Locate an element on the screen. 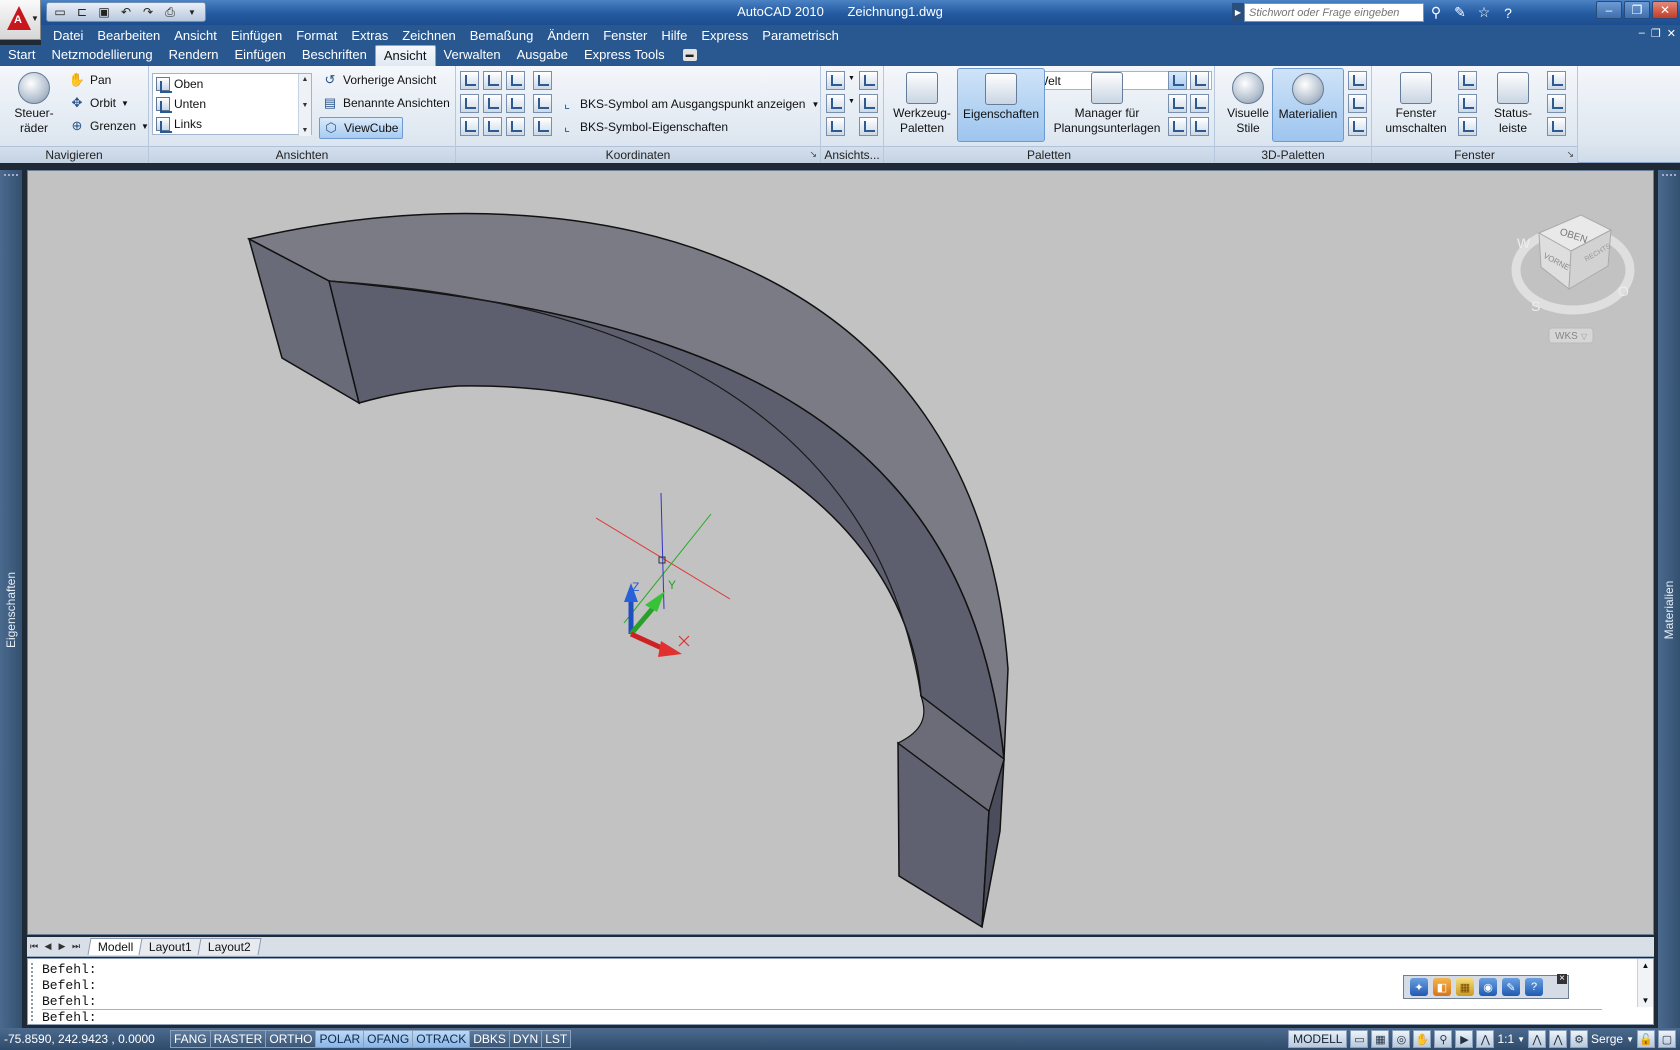 This screenshot has height=1050, width=1680. search-expand-icon: ▶ is located at coordinates (1238, 12).